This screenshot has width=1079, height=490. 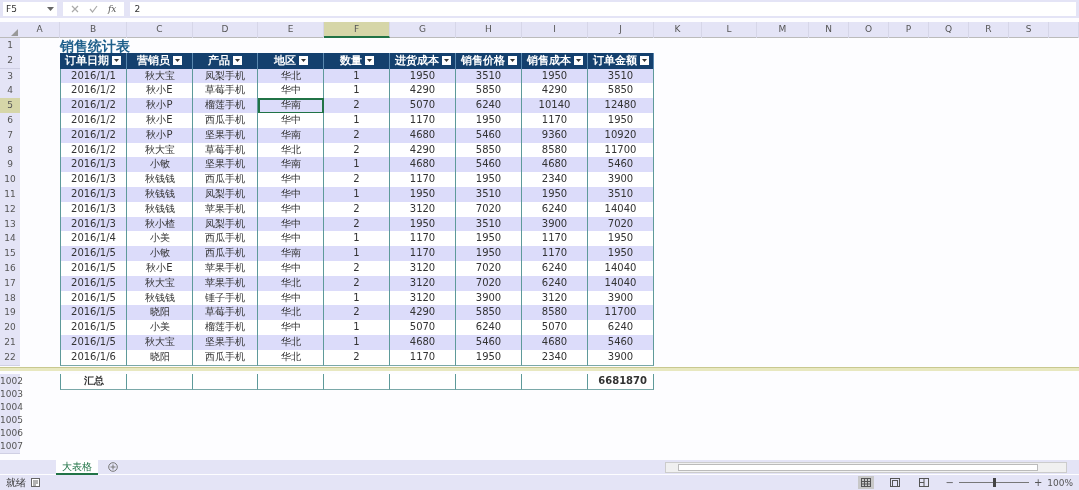 What do you see at coordinates (829, 30) in the screenshot?
I see `column-header: N` at bounding box center [829, 30].